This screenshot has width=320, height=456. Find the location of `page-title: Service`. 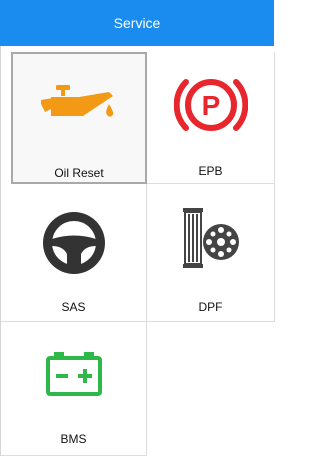

page-title: Service is located at coordinates (137, 23).